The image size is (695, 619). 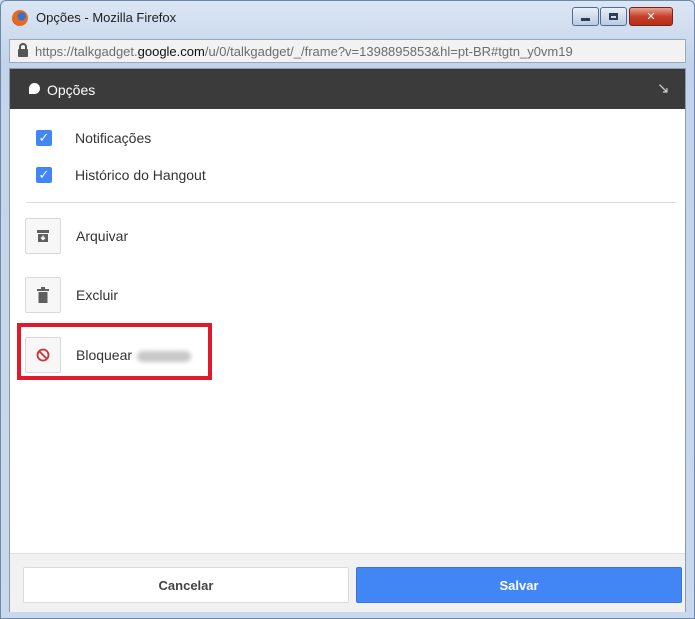 I want to click on delete-label: Excluir, so click(x=97, y=295).